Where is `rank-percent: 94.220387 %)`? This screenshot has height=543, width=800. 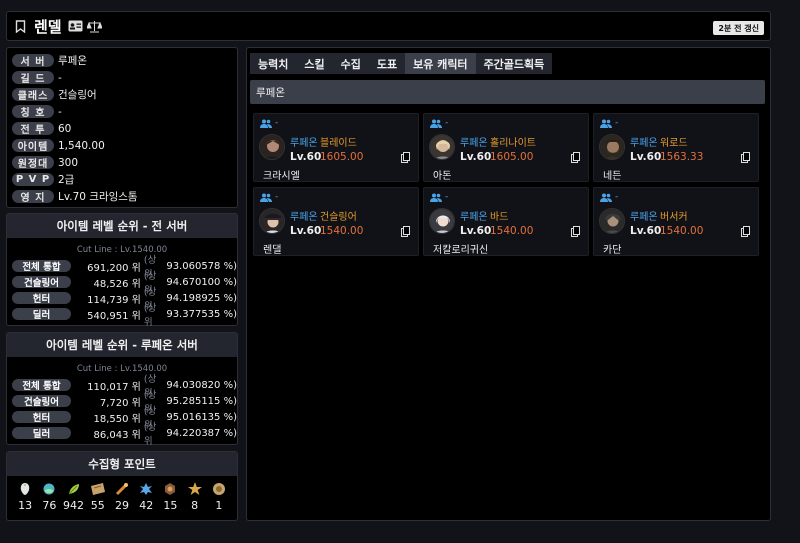
rank-percent: 94.220387 %) is located at coordinates (201, 433).